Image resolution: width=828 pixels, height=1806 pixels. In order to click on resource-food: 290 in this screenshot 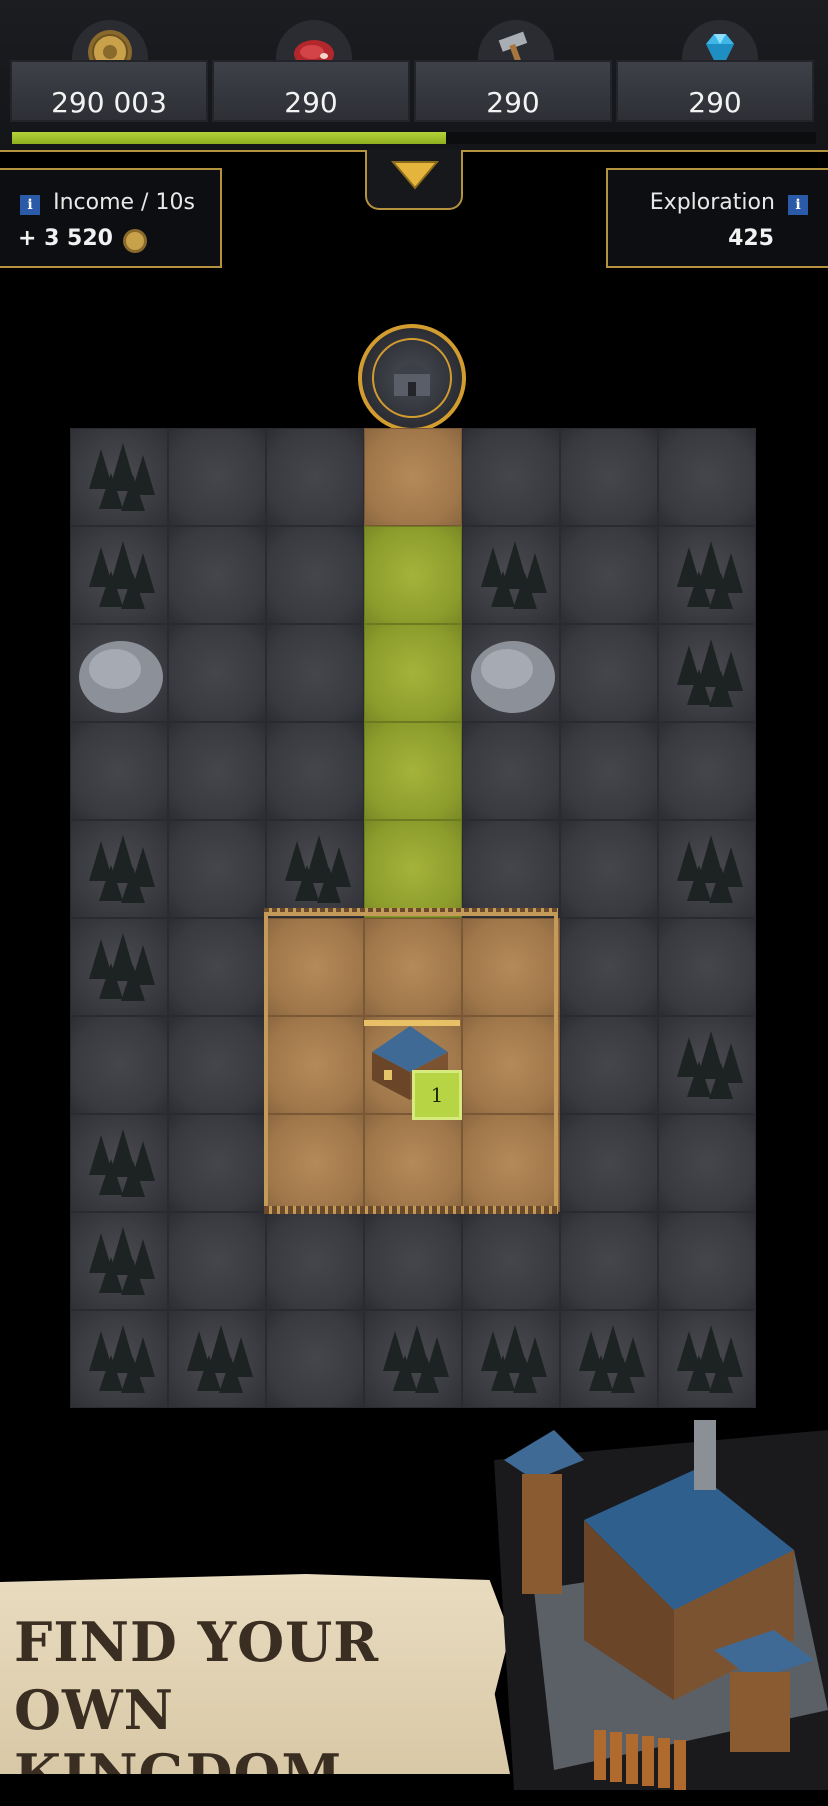, I will do `click(311, 91)`.